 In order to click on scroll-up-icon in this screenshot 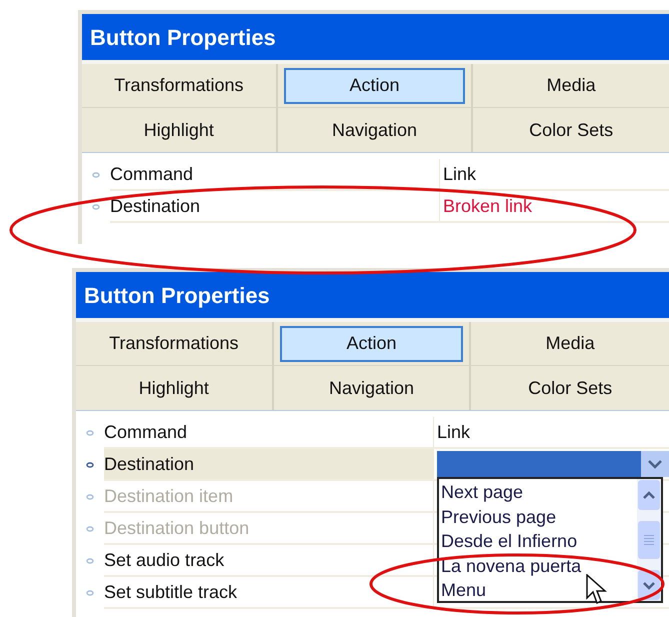, I will do `click(649, 495)`.